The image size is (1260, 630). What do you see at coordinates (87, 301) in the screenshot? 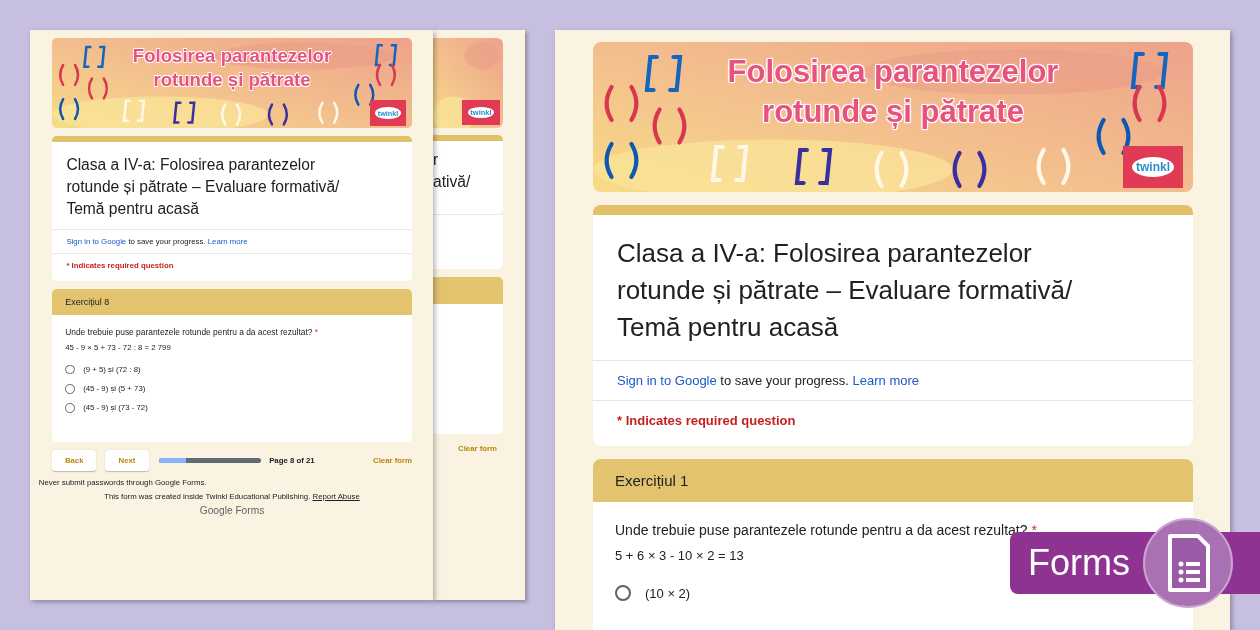
I see `section-title: Exercițiul 8` at bounding box center [87, 301].